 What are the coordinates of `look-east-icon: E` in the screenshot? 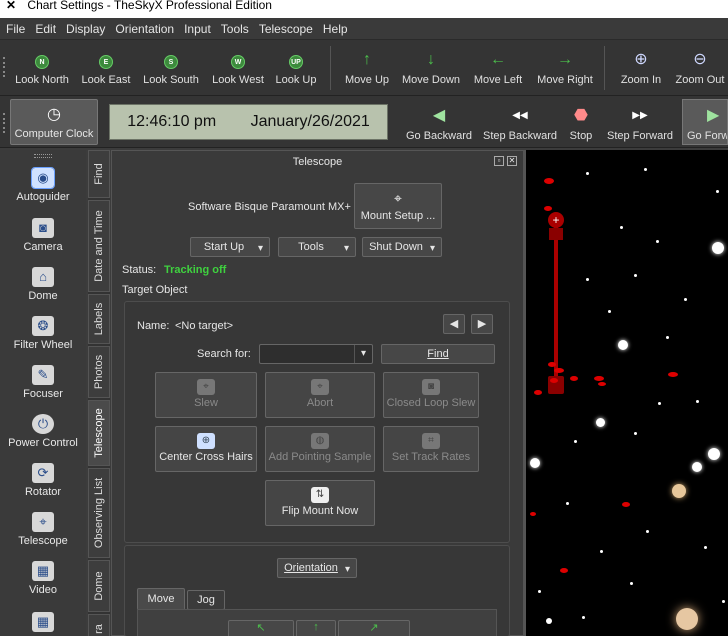 It's located at (106, 62).